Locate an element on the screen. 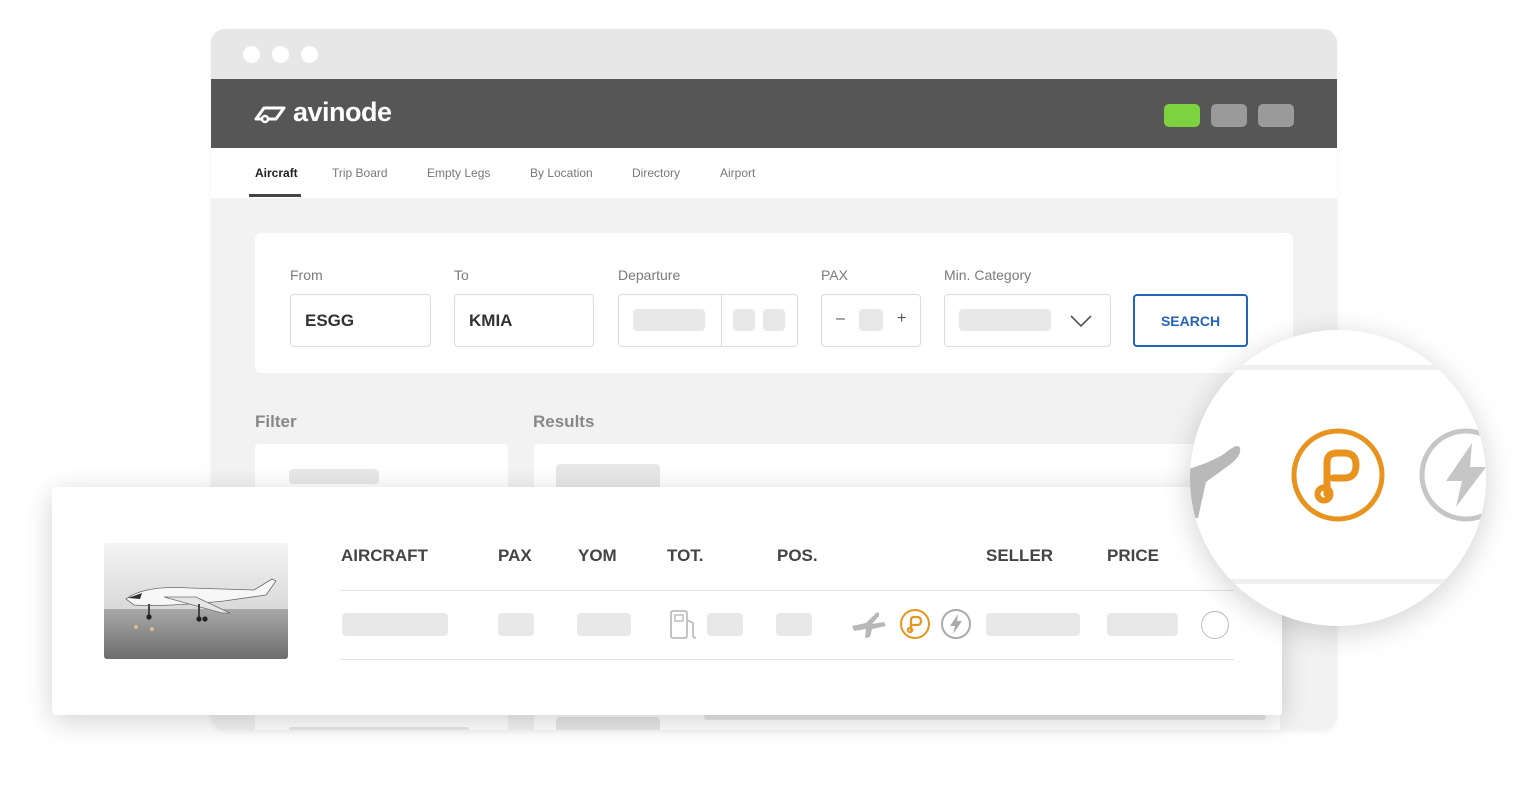  chevron-down-icon is located at coordinates (1081, 321).